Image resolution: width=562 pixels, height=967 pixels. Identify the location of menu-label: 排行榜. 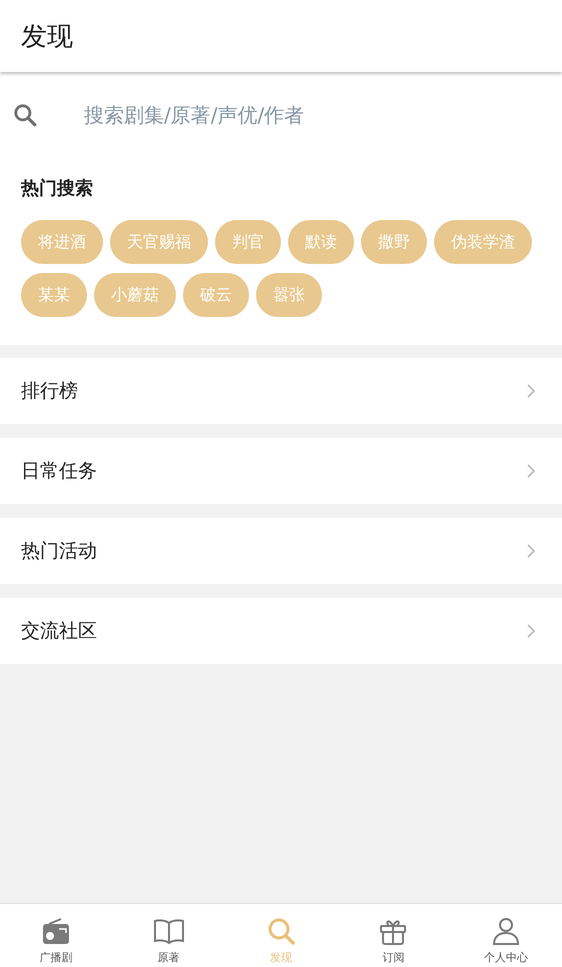
(49, 391).